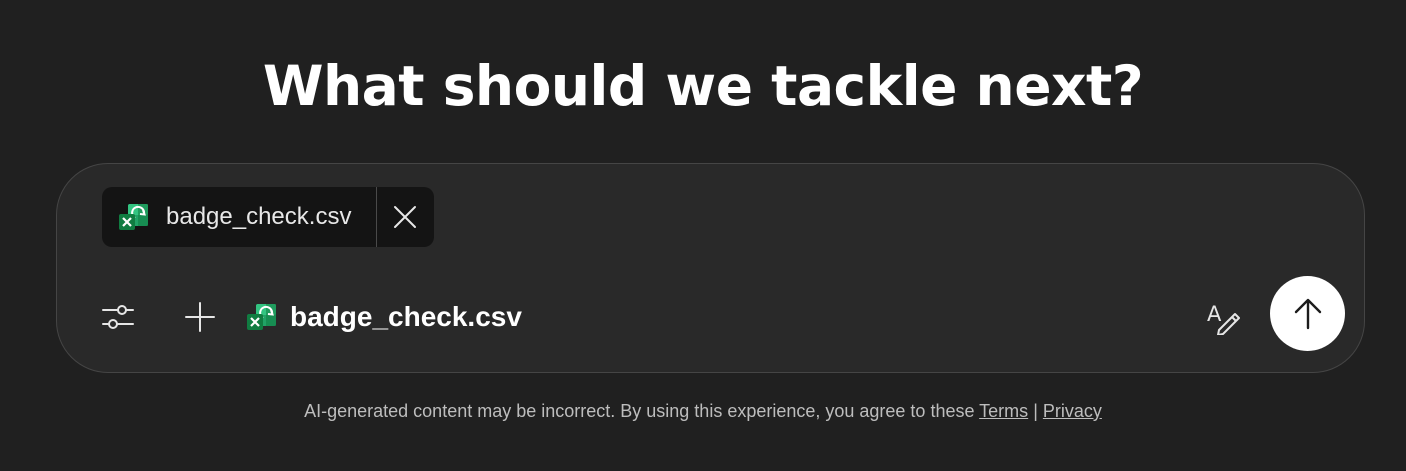  I want to click on terms-link: Terms, so click(1003, 411).